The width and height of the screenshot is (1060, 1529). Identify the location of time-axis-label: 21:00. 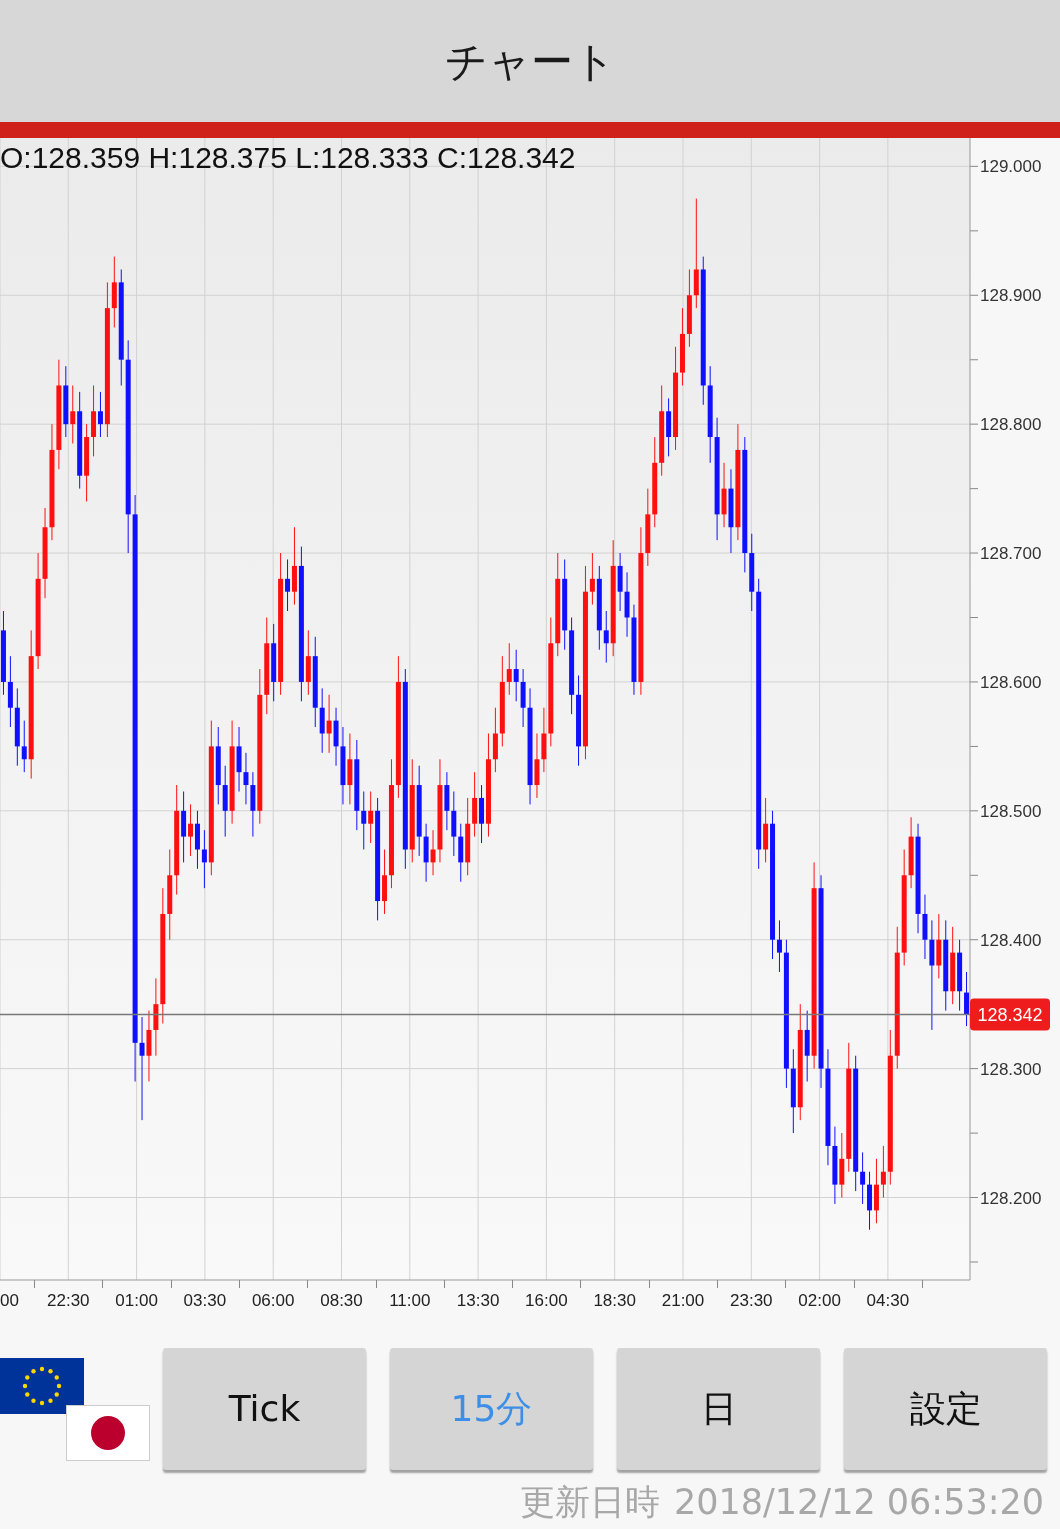
(683, 1301).